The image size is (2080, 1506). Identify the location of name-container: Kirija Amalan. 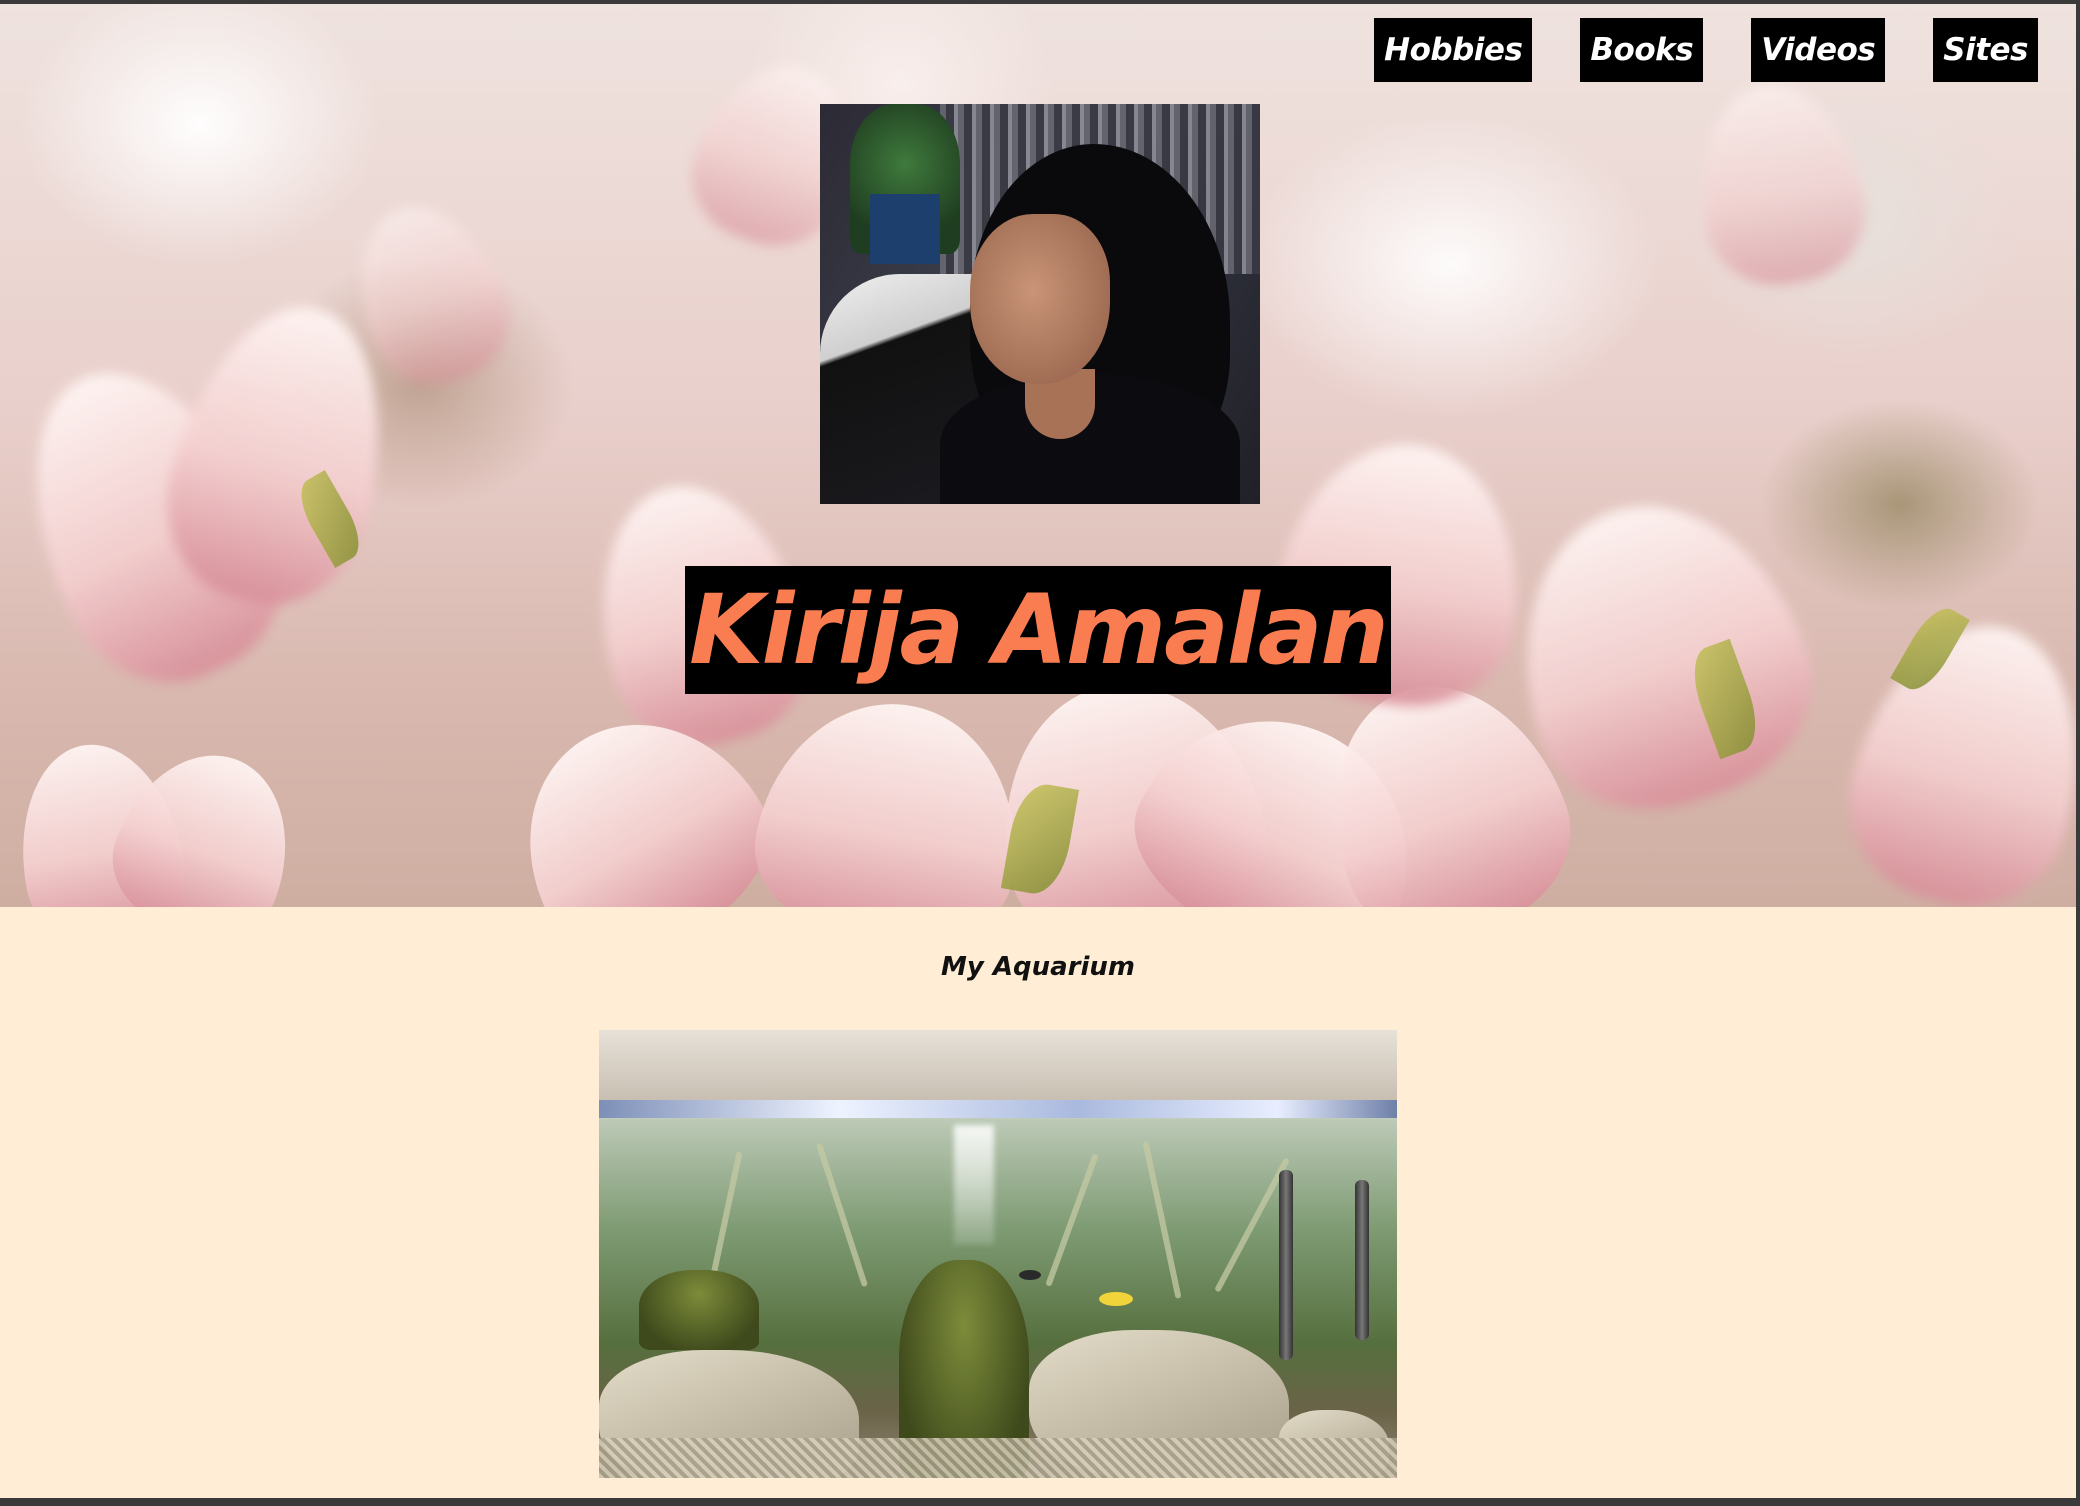
(1038, 630).